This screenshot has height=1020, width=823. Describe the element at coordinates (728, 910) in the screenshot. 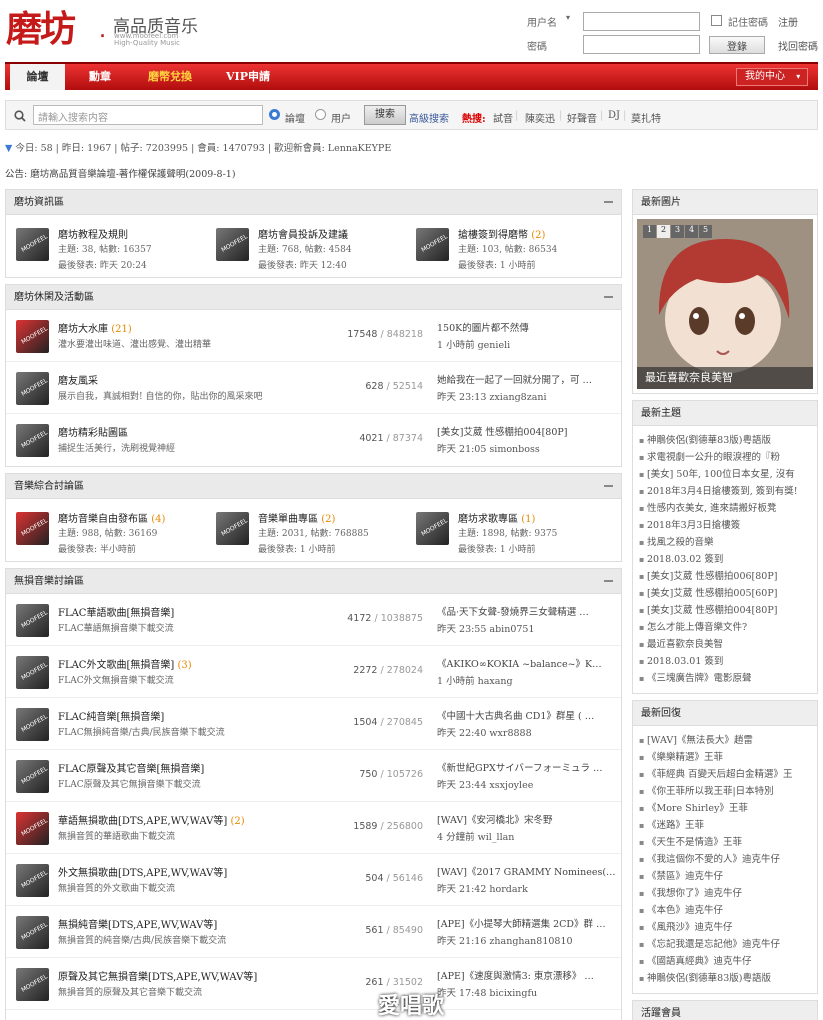

I see `reply-link: 《本色》迪克牛仔` at that location.